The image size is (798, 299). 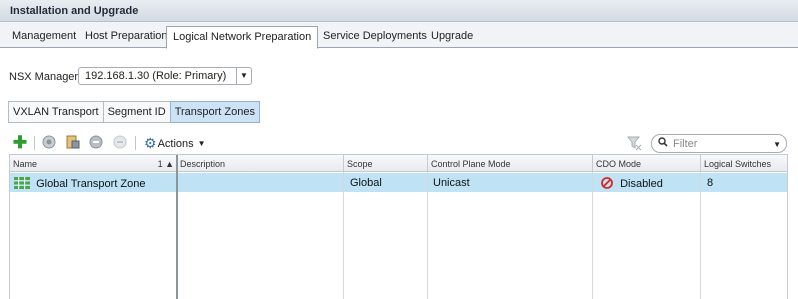 What do you see at coordinates (214, 112) in the screenshot?
I see `subtab-transport-zones: Transport Zones` at bounding box center [214, 112].